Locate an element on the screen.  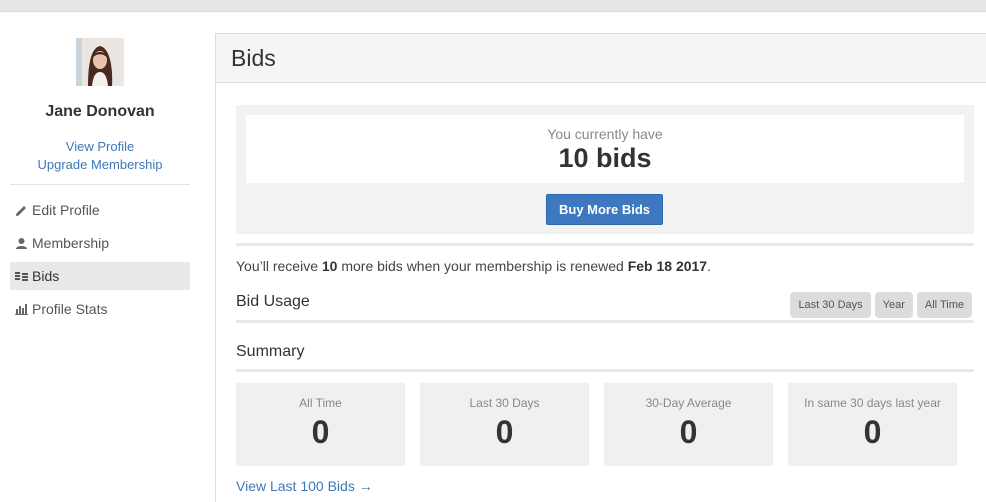
bid-balance-card: You currently have 10 bids is located at coordinates (605, 149).